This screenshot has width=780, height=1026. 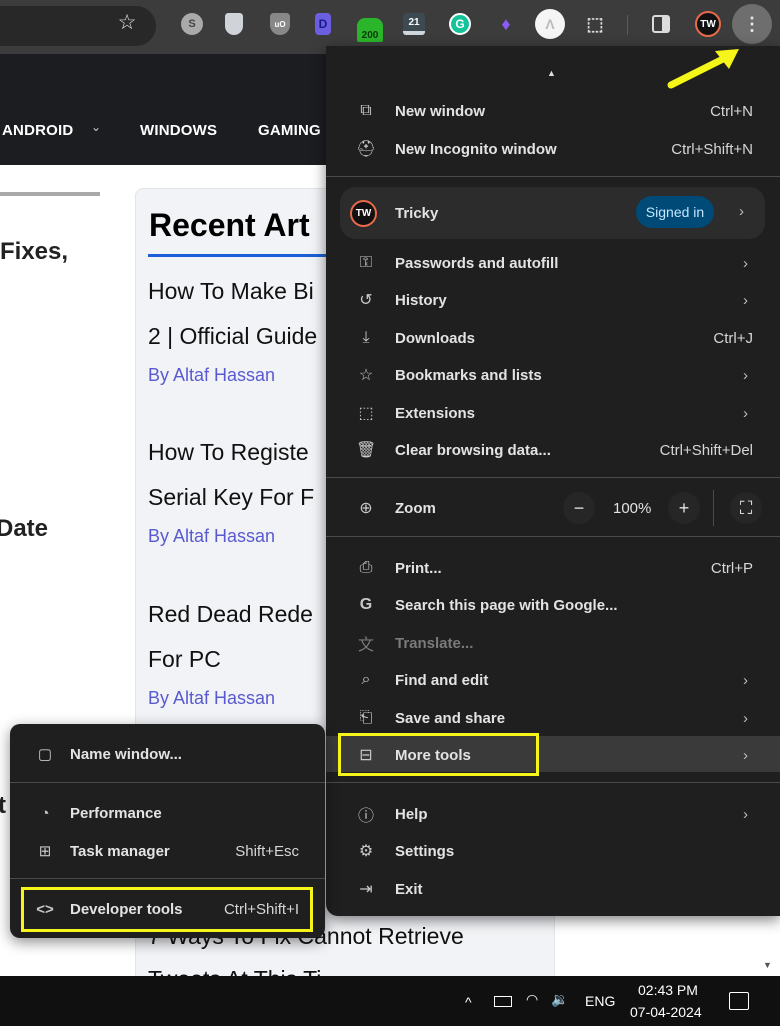 What do you see at coordinates (24, 529) in the screenshot?
I see `article-title-fragment: Date` at bounding box center [24, 529].